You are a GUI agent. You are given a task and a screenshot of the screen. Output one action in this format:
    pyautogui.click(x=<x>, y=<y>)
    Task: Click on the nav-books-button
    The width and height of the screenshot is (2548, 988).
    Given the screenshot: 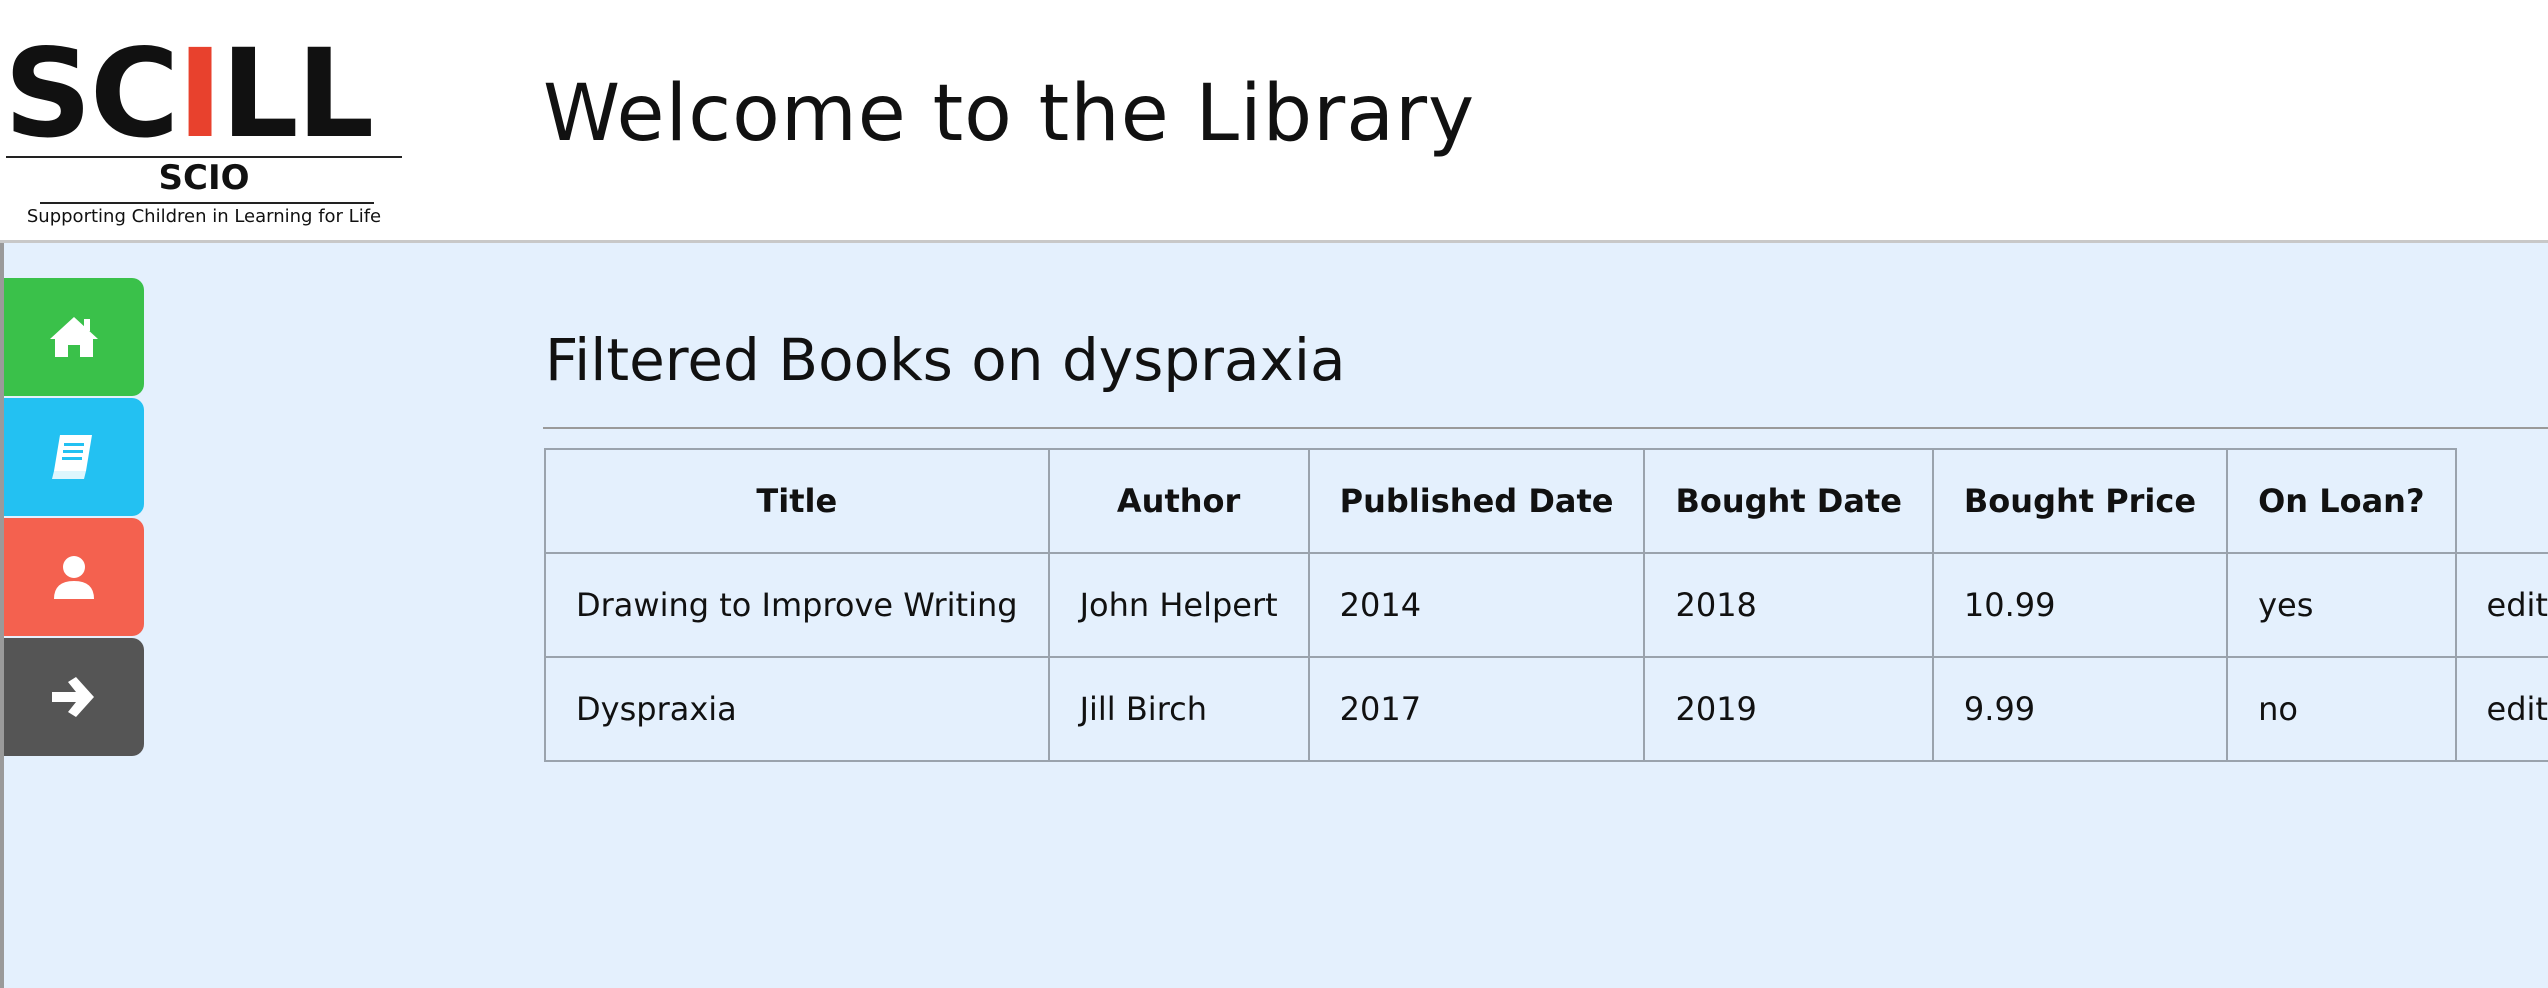 What is the action you would take?
    pyautogui.click(x=74, y=457)
    